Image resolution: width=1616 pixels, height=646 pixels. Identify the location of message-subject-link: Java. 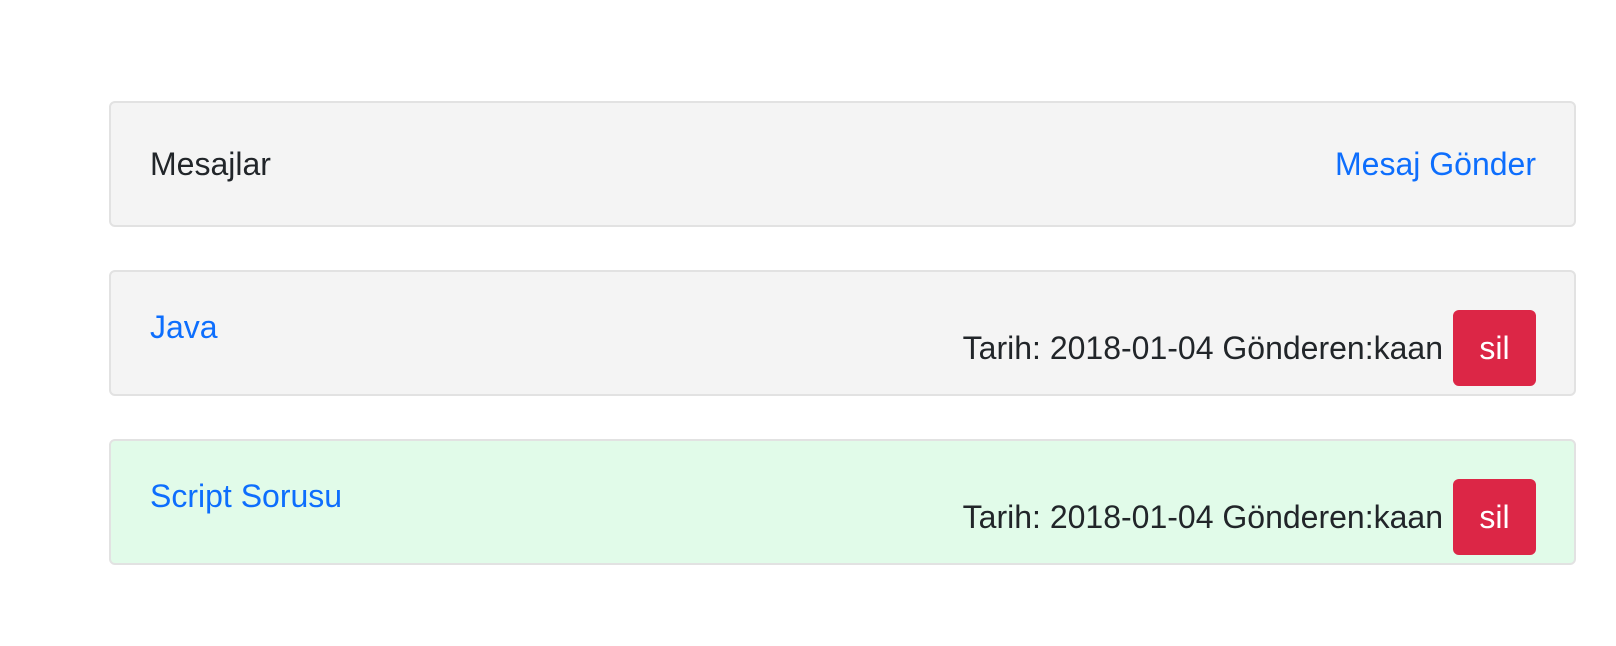
(184, 327).